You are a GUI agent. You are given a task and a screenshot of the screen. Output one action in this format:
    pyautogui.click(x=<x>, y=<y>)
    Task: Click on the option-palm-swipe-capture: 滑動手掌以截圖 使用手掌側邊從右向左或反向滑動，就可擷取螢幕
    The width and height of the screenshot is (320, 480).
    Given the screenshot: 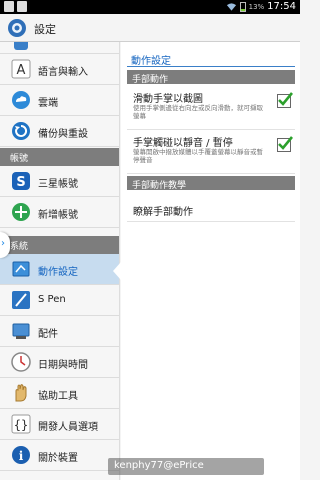 What is the action you would take?
    pyautogui.click(x=211, y=108)
    